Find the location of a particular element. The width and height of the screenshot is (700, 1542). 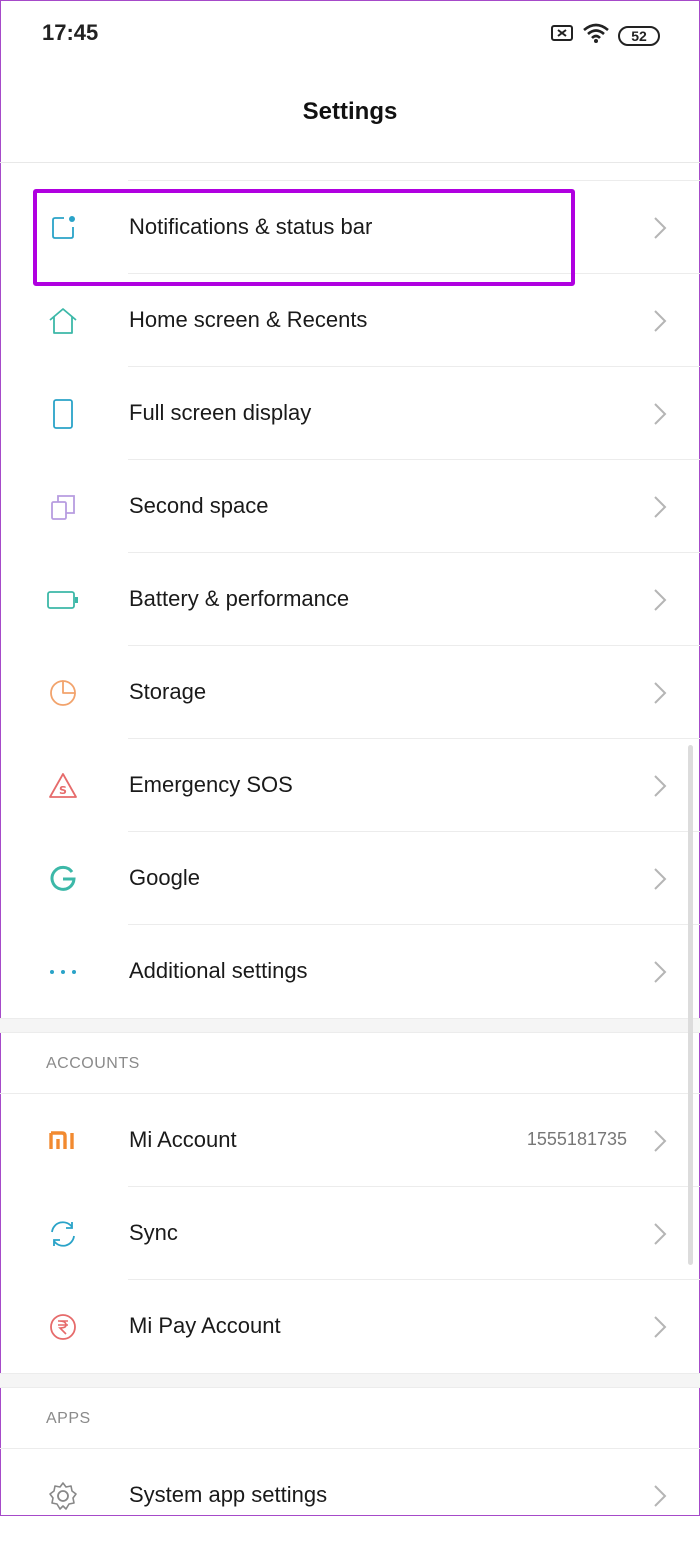

wifi-icon is located at coordinates (596, 35).